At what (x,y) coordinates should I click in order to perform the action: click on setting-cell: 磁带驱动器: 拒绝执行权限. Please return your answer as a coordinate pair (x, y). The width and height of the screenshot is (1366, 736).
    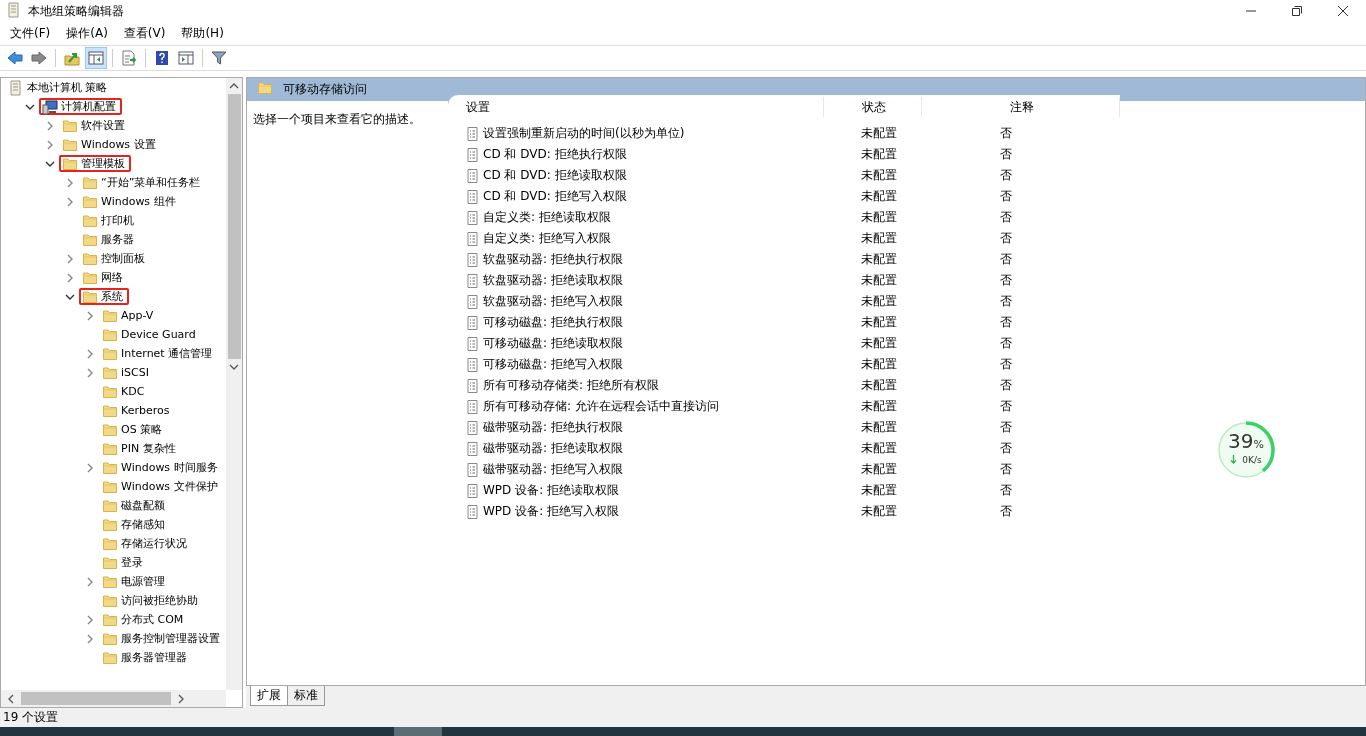
    Looking at the image, I should click on (658, 427).